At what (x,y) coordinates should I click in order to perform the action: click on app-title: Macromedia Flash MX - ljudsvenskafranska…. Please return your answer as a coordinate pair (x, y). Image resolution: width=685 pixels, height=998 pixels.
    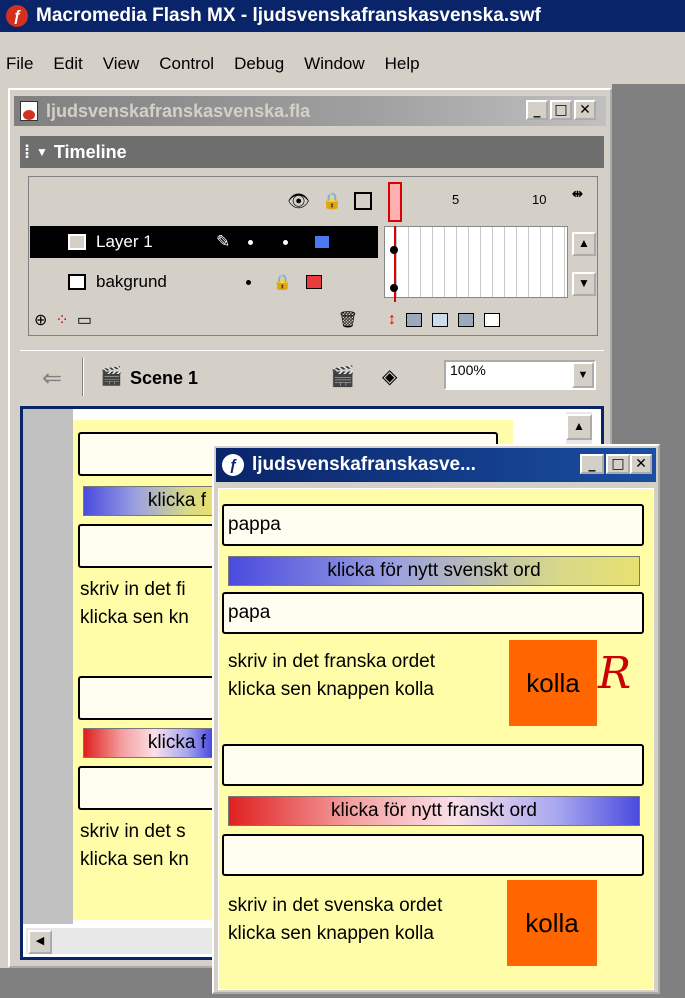
    Looking at the image, I should click on (288, 15).